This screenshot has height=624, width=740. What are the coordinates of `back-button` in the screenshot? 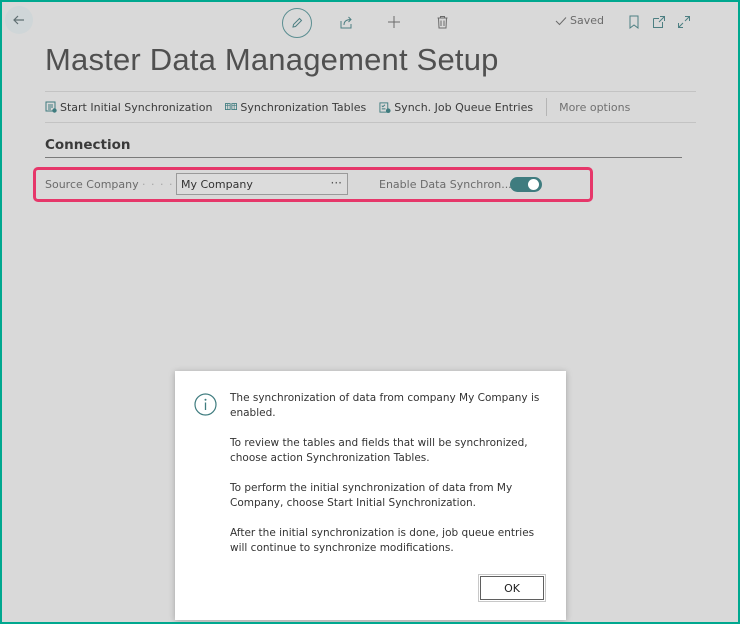 It's located at (19, 20).